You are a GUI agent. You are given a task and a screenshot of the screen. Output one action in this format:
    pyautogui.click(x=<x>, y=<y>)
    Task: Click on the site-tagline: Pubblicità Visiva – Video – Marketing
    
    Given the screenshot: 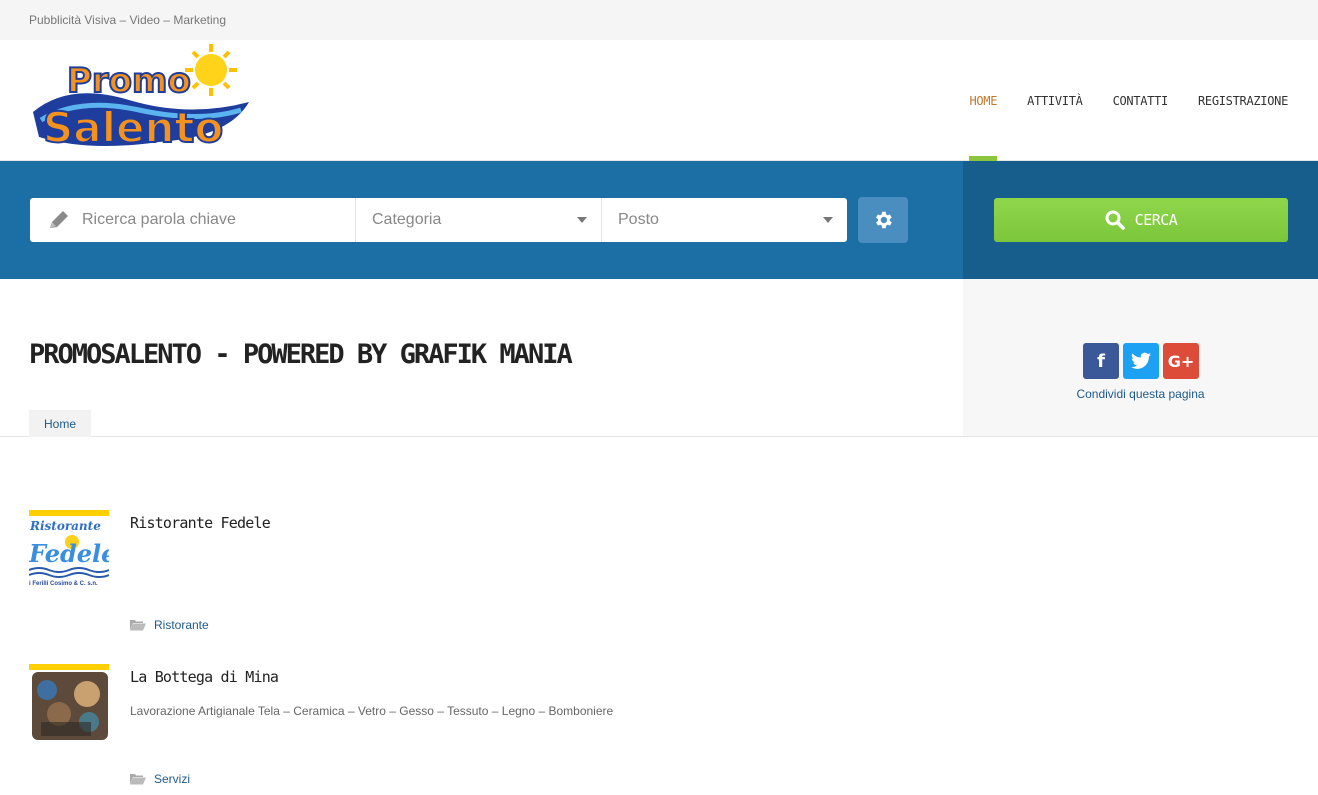 What is the action you would take?
    pyautogui.click(x=128, y=20)
    